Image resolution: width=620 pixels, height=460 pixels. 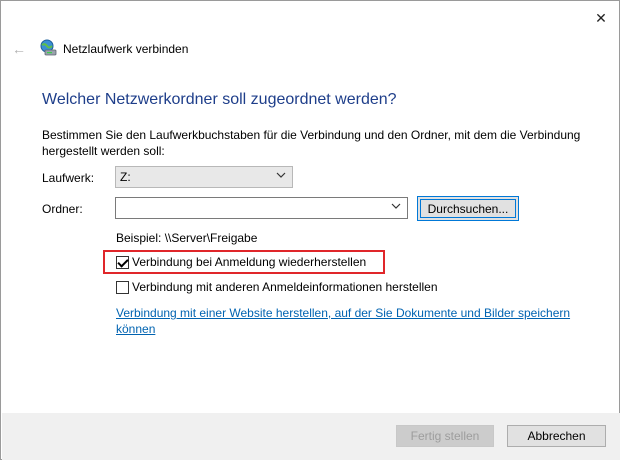 I want to click on drive-value: Z:, so click(x=125, y=177).